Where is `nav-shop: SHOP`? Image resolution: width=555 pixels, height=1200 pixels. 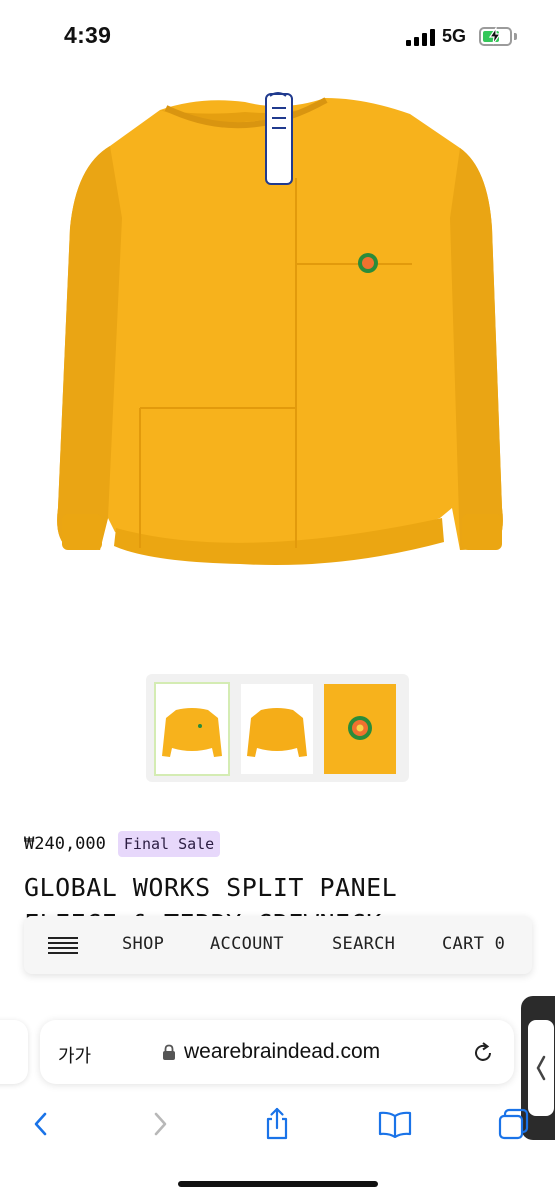
nav-shop: SHOP is located at coordinates (143, 944).